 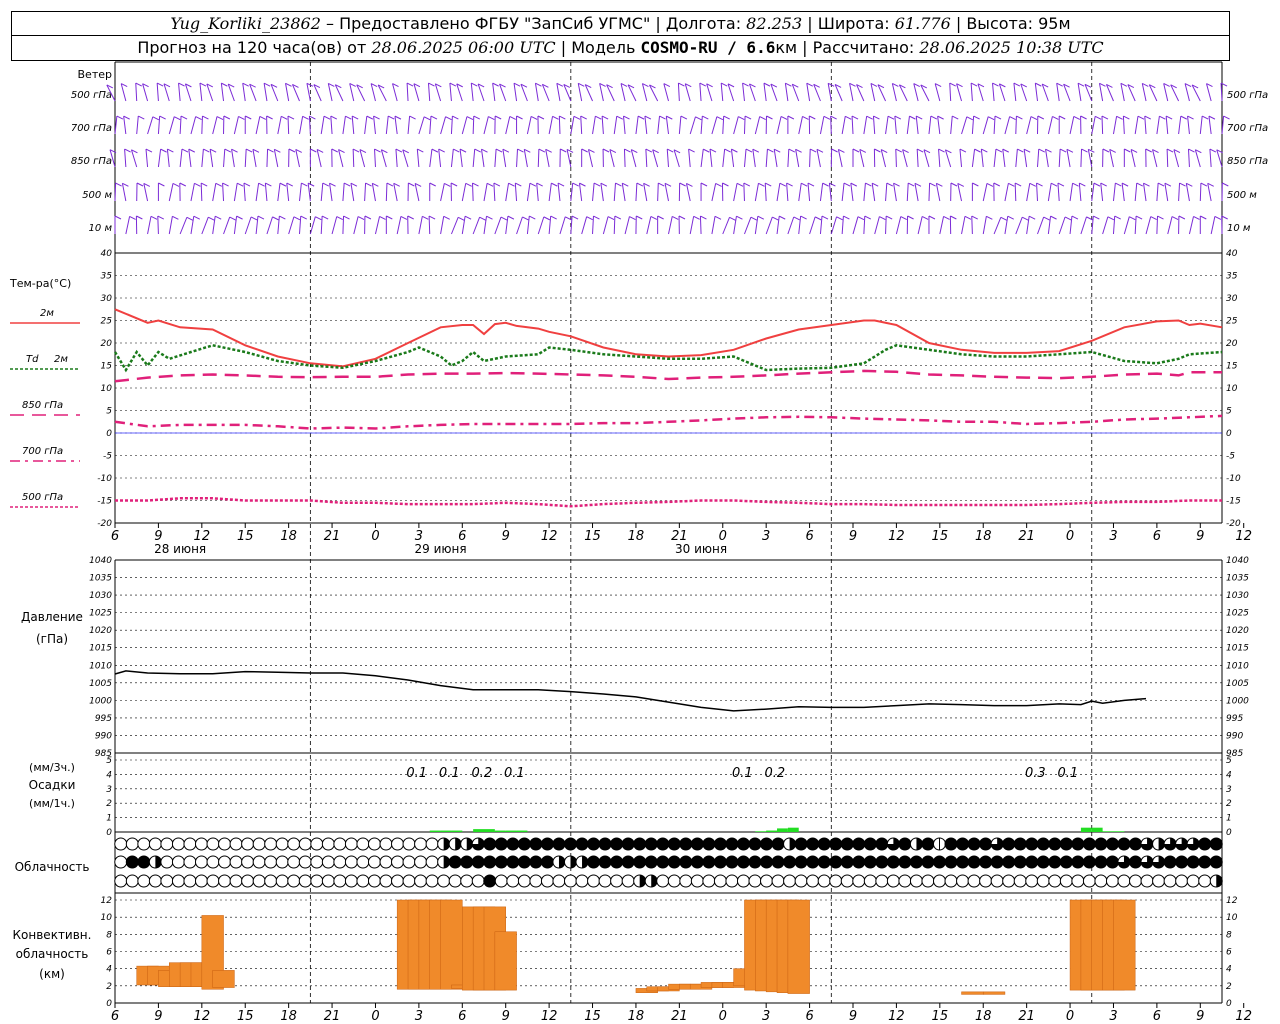 What do you see at coordinates (462, 1016) in the screenshot?
I see `hour-tick-label-bottom: 6` at bounding box center [462, 1016].